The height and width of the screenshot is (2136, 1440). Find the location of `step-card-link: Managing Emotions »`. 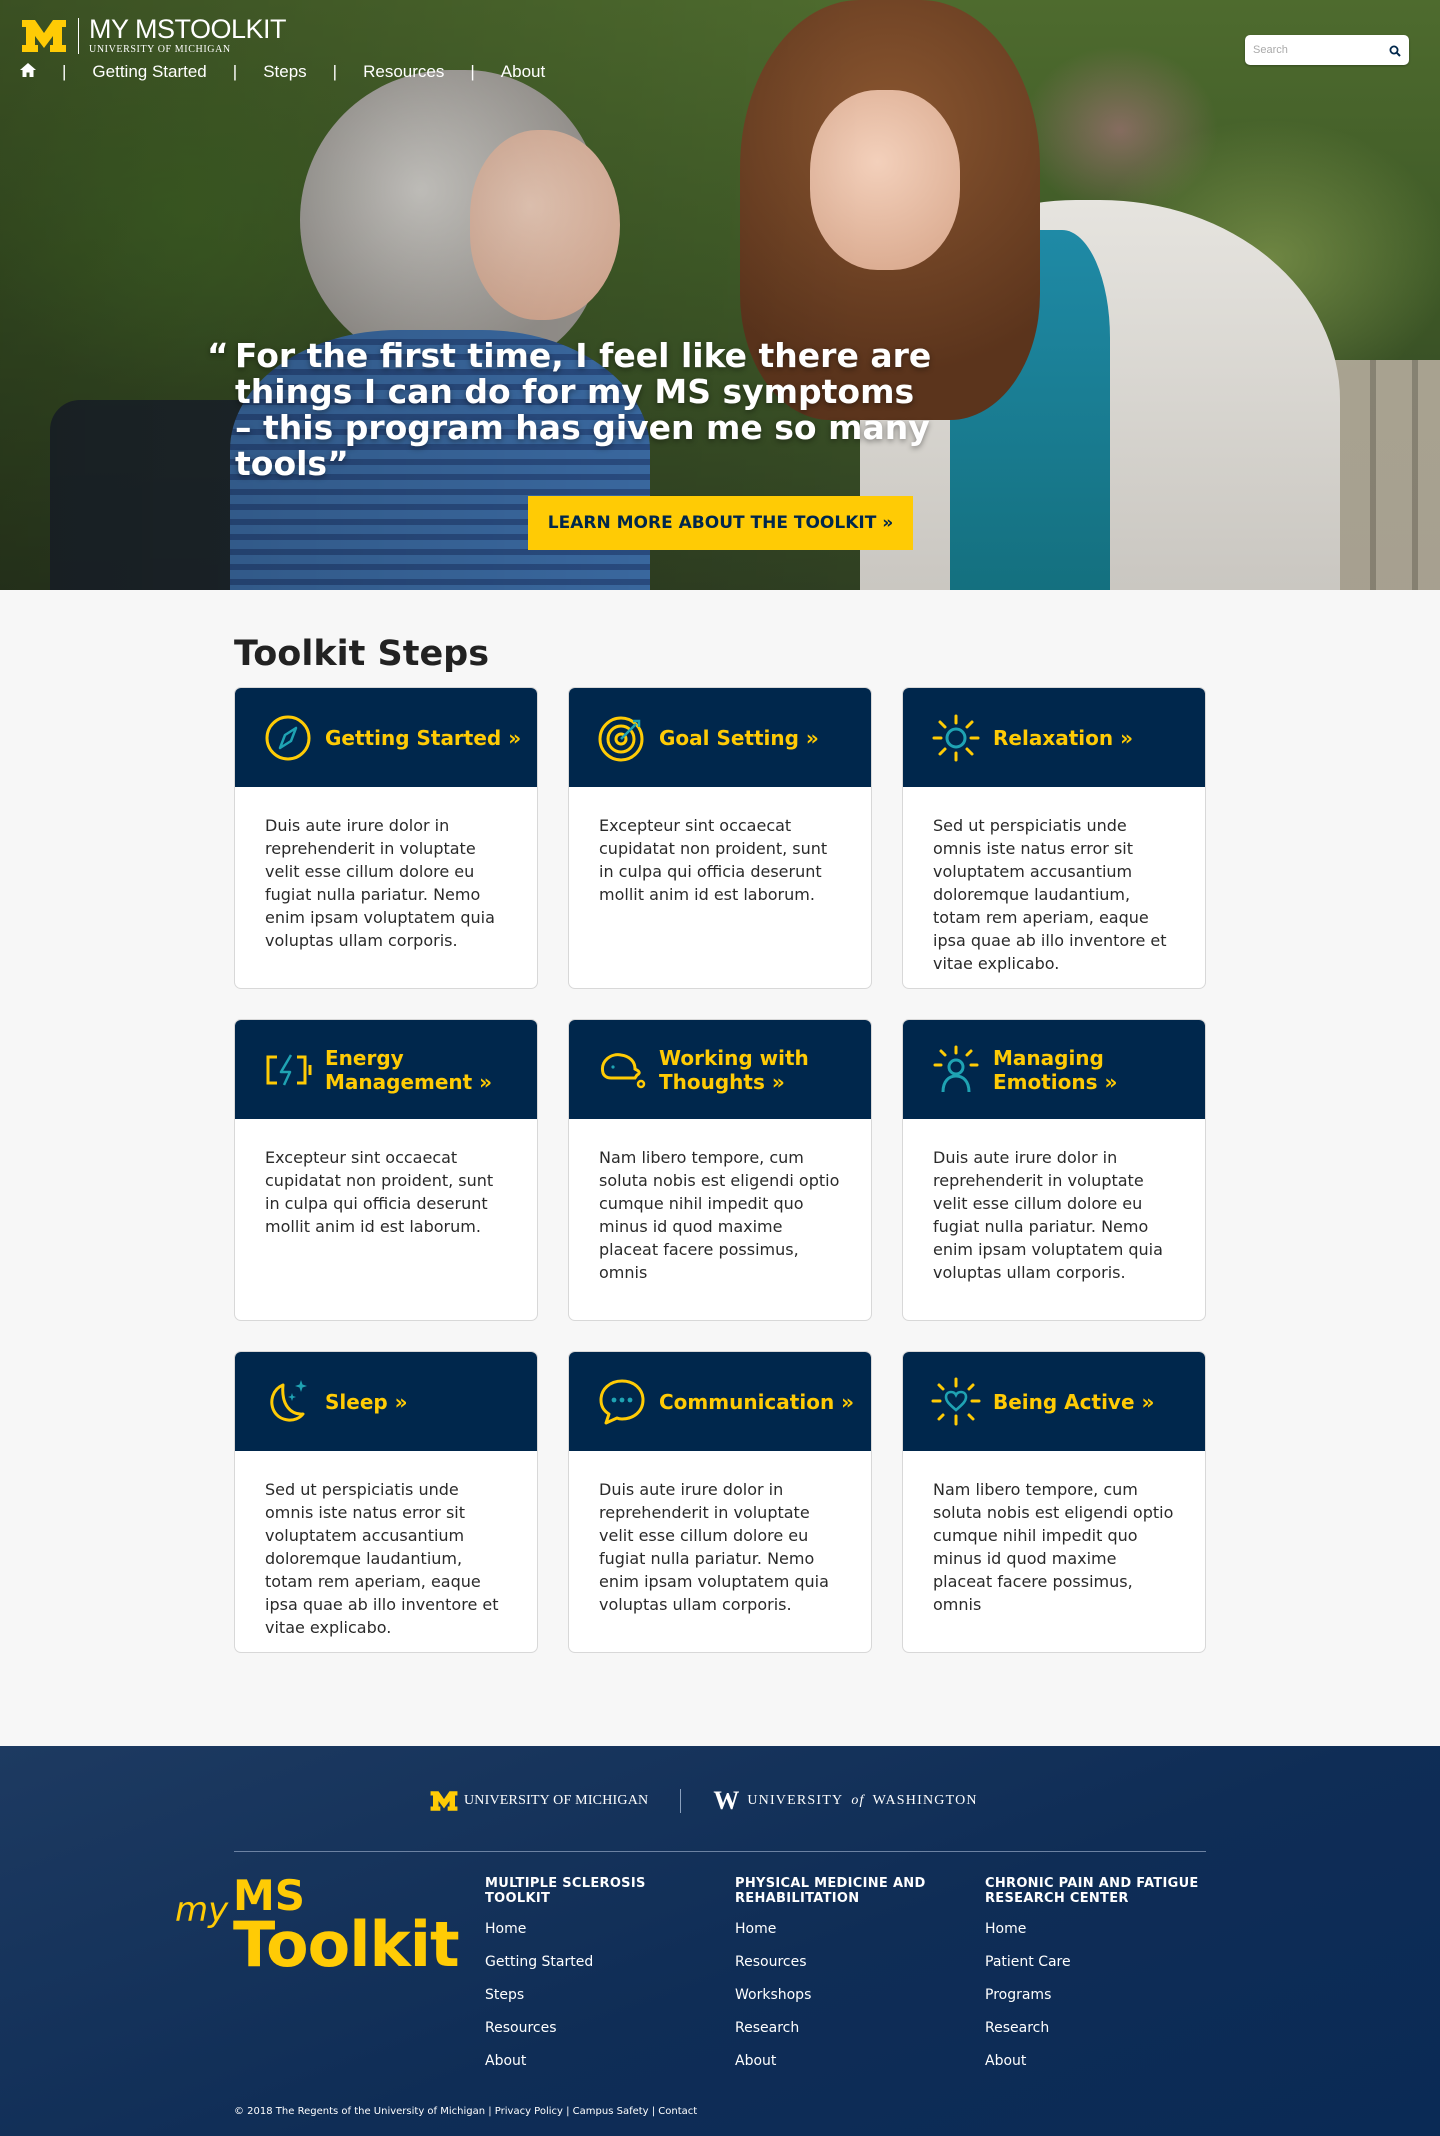

step-card-link: Managing Emotions » is located at coordinates (1054, 1069).